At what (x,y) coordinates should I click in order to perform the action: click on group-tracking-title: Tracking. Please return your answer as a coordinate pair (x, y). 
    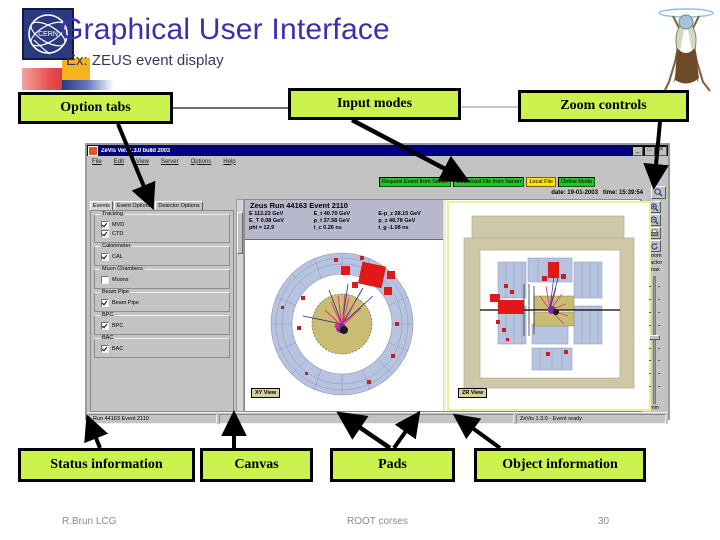
    Looking at the image, I should click on (112, 214).